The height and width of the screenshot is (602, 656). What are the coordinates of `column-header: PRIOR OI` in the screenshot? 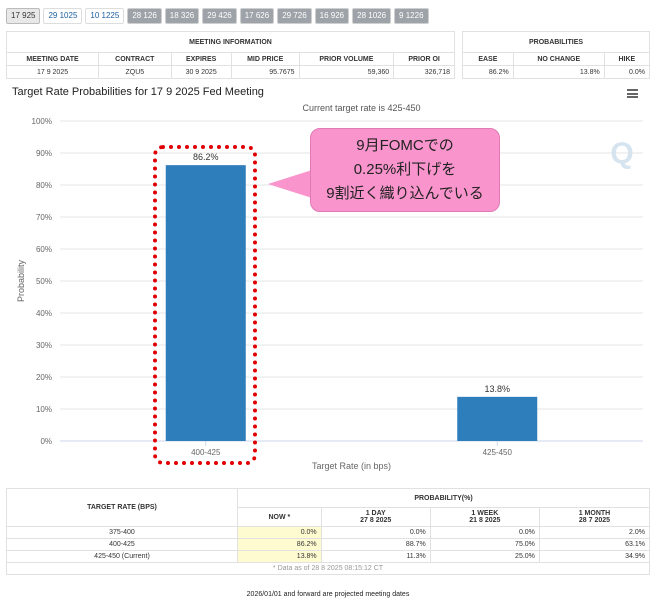 It's located at (424, 59).